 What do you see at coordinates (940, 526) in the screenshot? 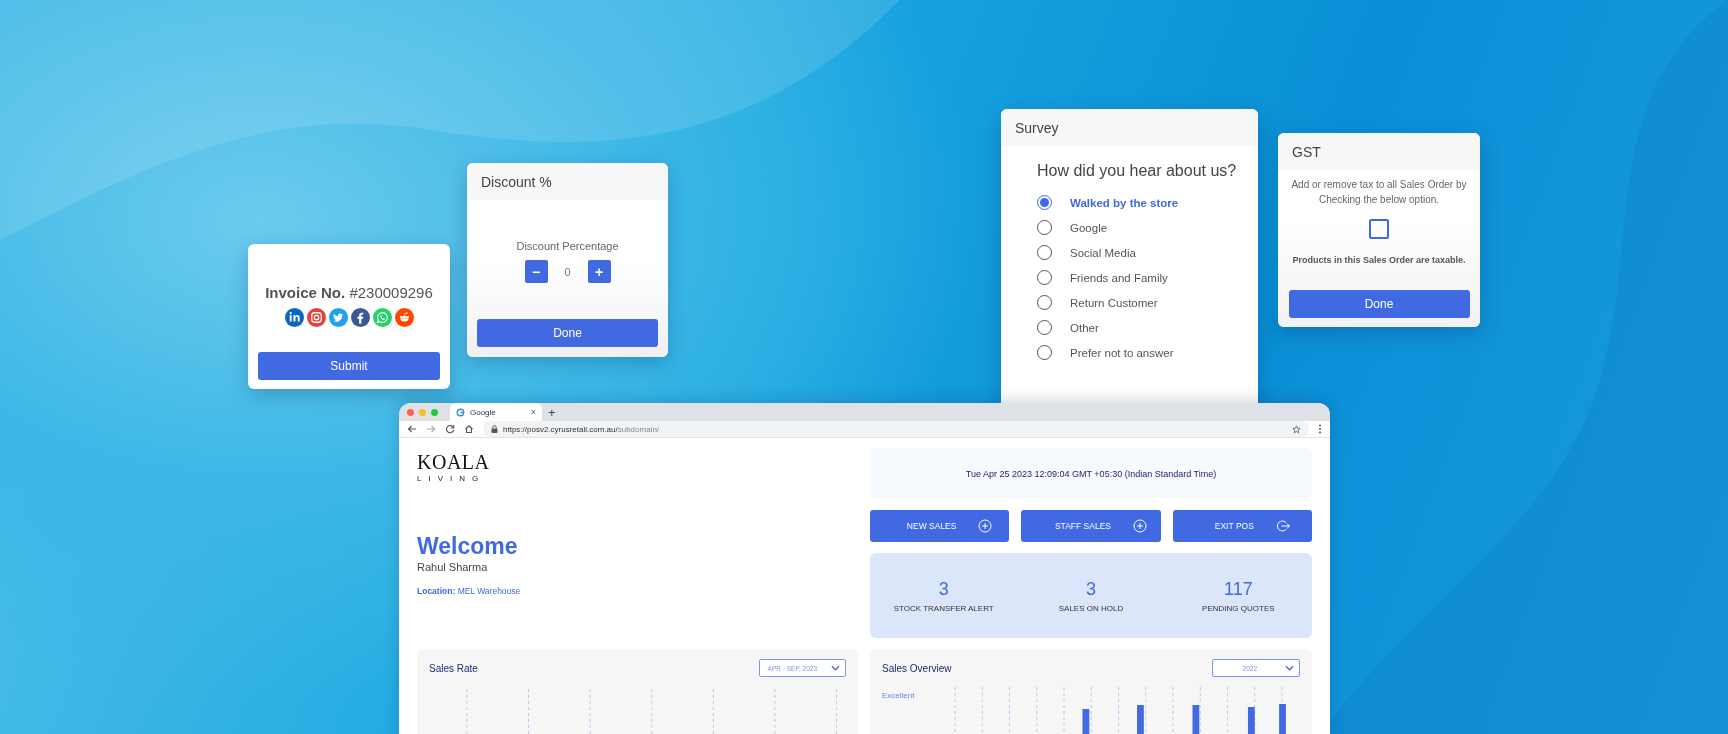
I see `action-button: NEW SALES` at bounding box center [940, 526].